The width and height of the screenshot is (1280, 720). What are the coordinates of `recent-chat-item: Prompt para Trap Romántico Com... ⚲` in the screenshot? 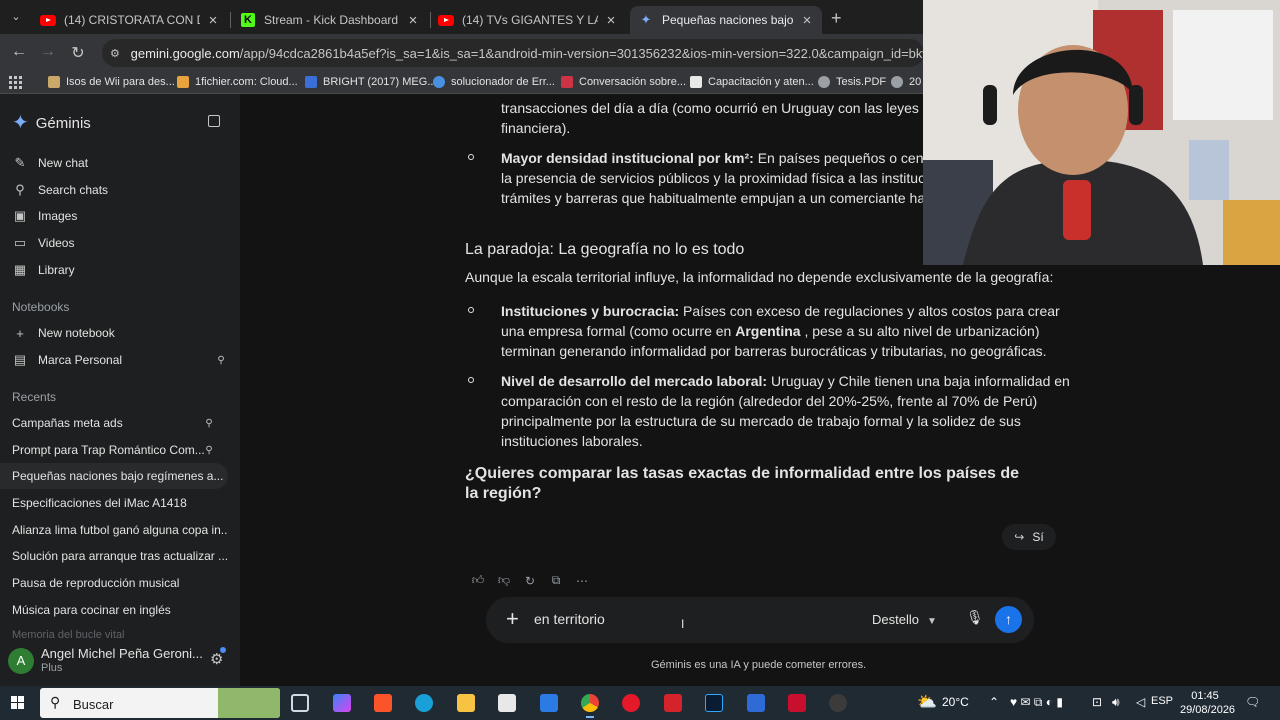 It's located at (114, 450).